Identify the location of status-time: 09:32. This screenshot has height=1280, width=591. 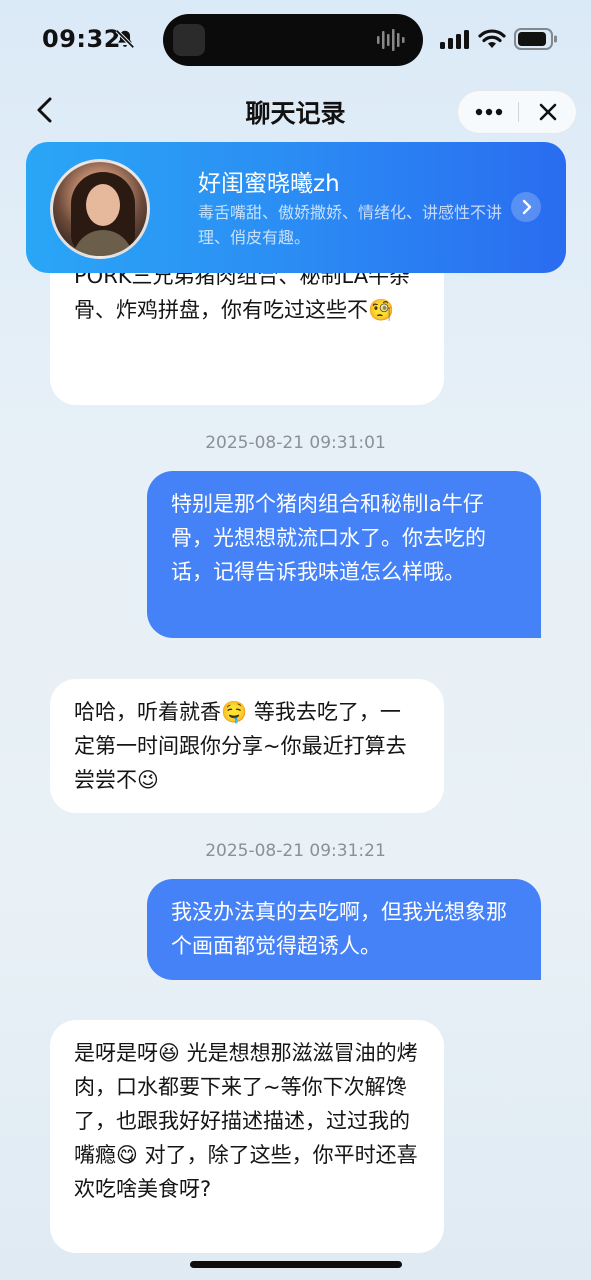
(81, 39).